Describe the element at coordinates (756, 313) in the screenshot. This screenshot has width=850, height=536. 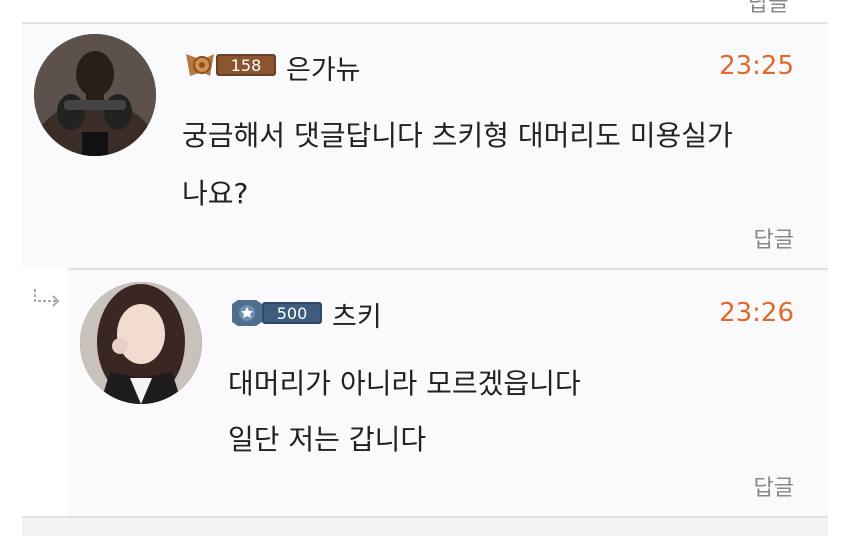
I see `timestamp: 23:26` at that location.